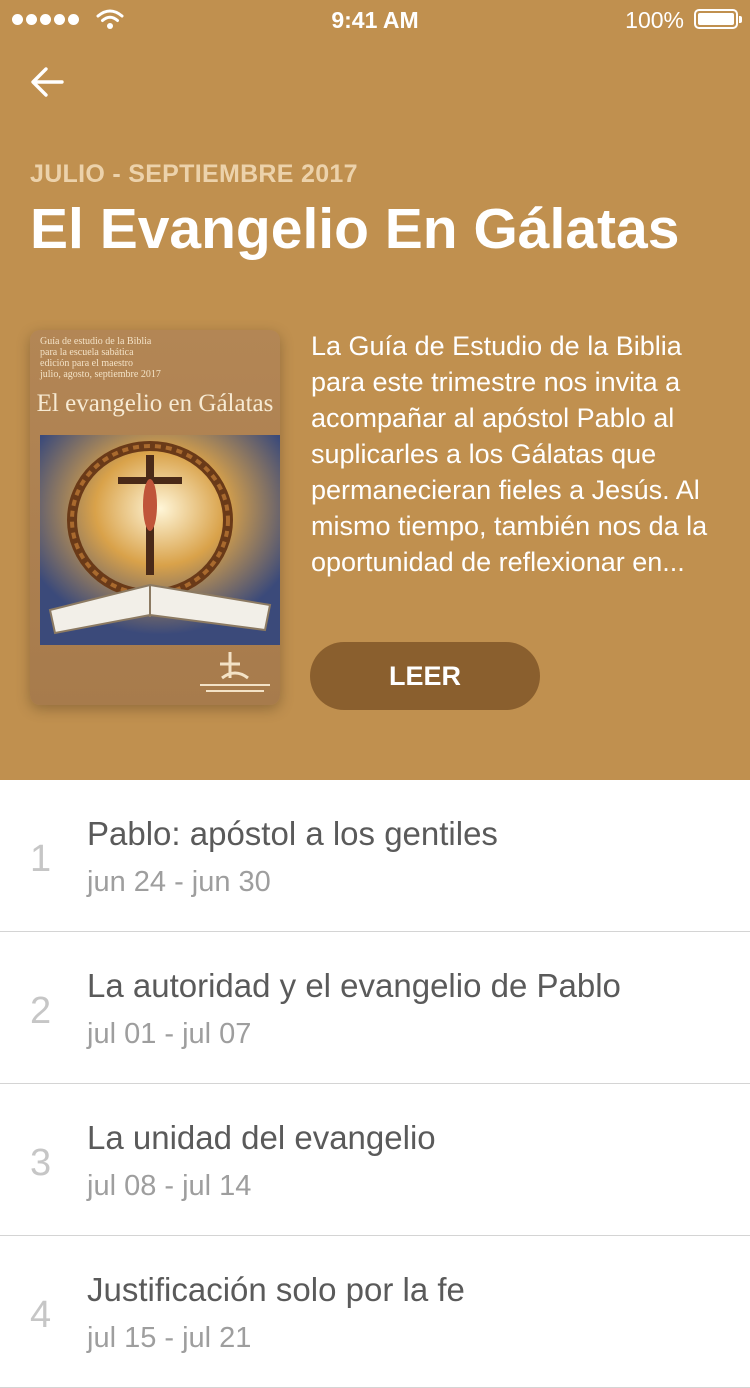 Image resolution: width=750 pixels, height=1388 pixels. What do you see at coordinates (155, 403) in the screenshot?
I see `cover-title: El evangelio en Gálatas` at bounding box center [155, 403].